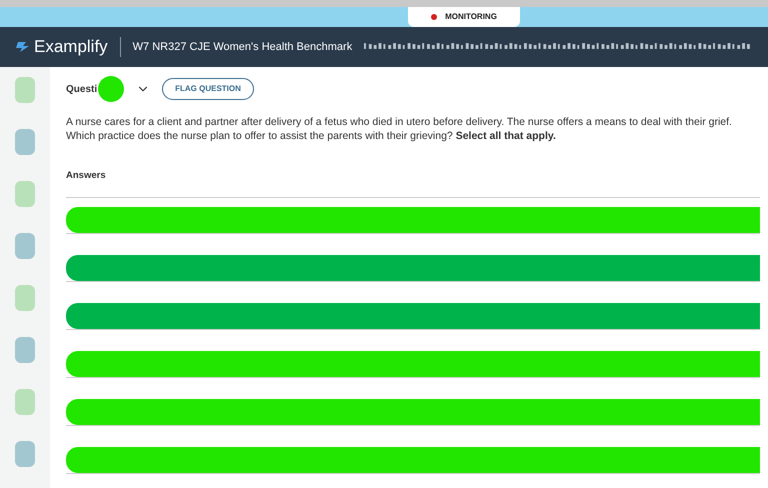 The height and width of the screenshot is (488, 768). What do you see at coordinates (208, 89) in the screenshot?
I see `flag-question-button: FLAG QUESTION` at bounding box center [208, 89].